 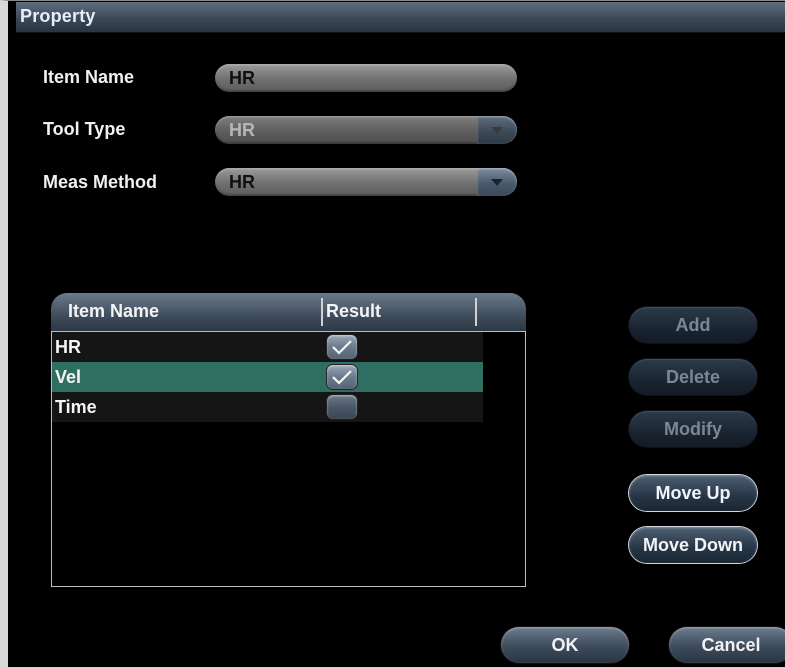 What do you see at coordinates (84, 129) in the screenshot?
I see `tool-type-label: Tool Type` at bounding box center [84, 129].